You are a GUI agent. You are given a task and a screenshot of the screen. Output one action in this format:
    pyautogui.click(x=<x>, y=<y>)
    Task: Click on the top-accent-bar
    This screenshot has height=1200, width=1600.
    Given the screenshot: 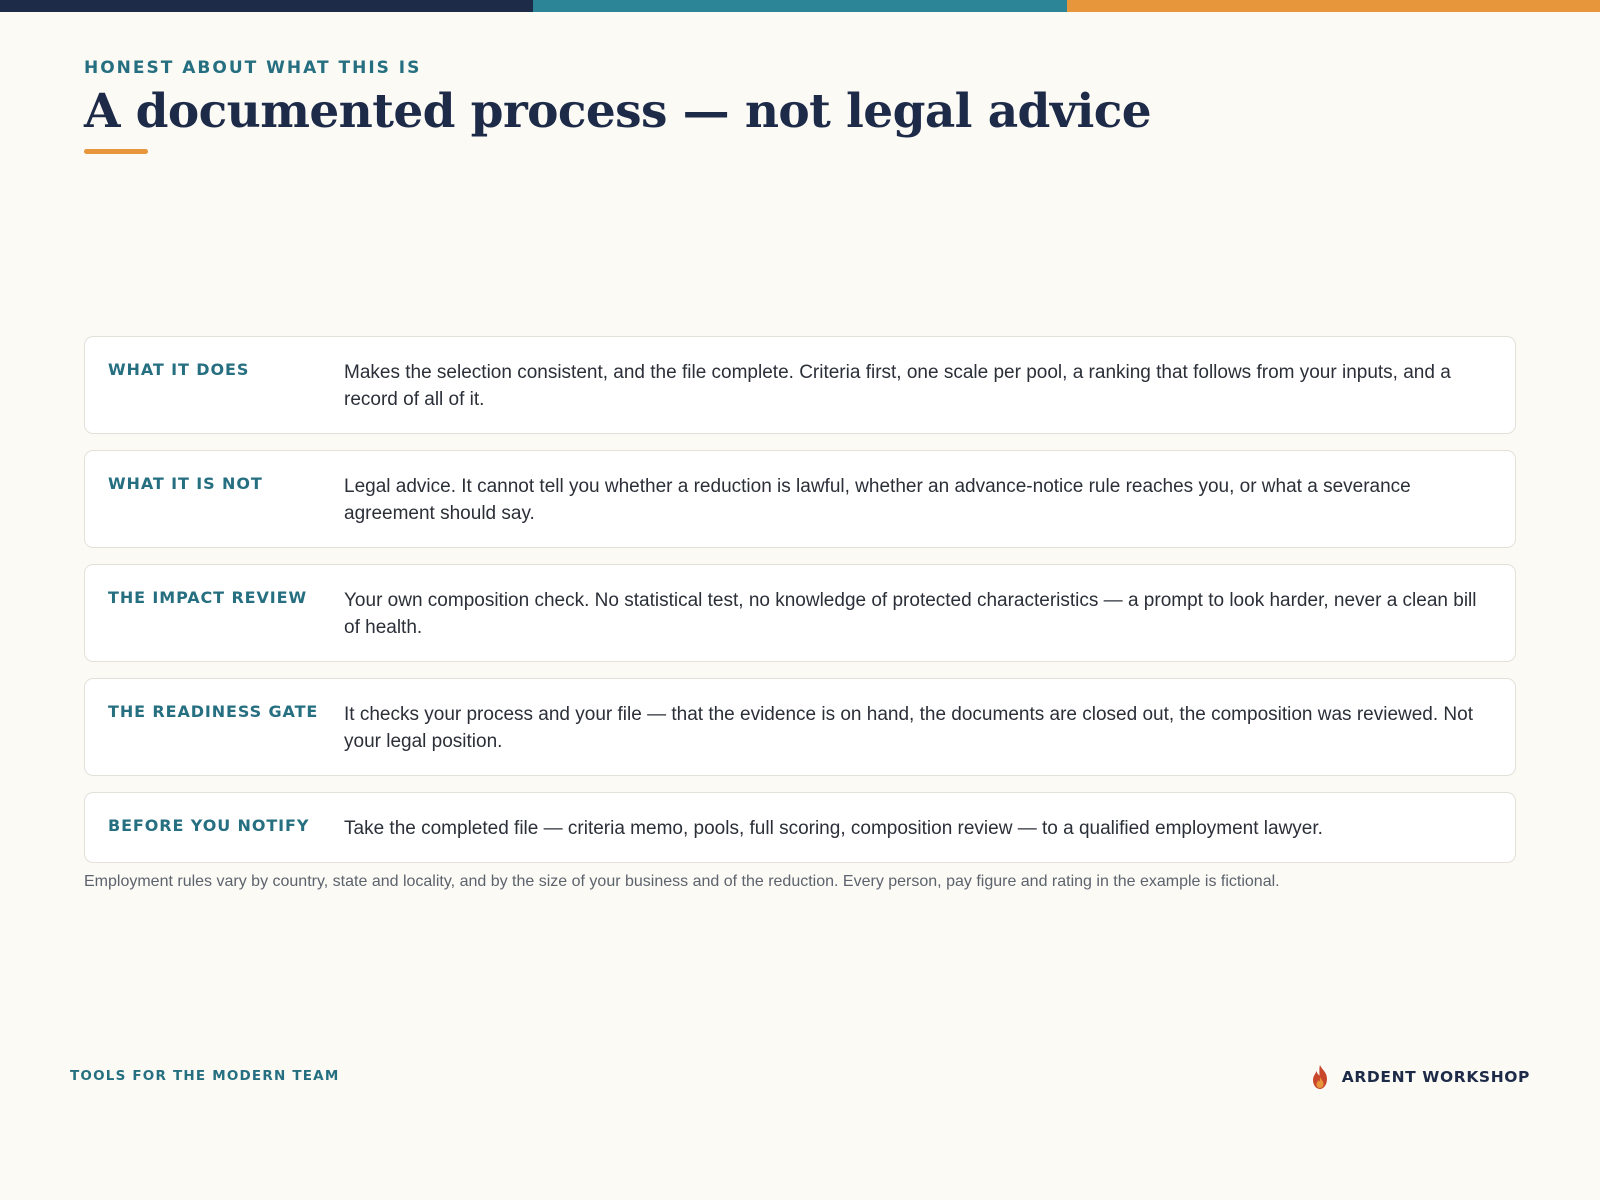 What is the action you would take?
    pyautogui.click(x=800, y=6)
    